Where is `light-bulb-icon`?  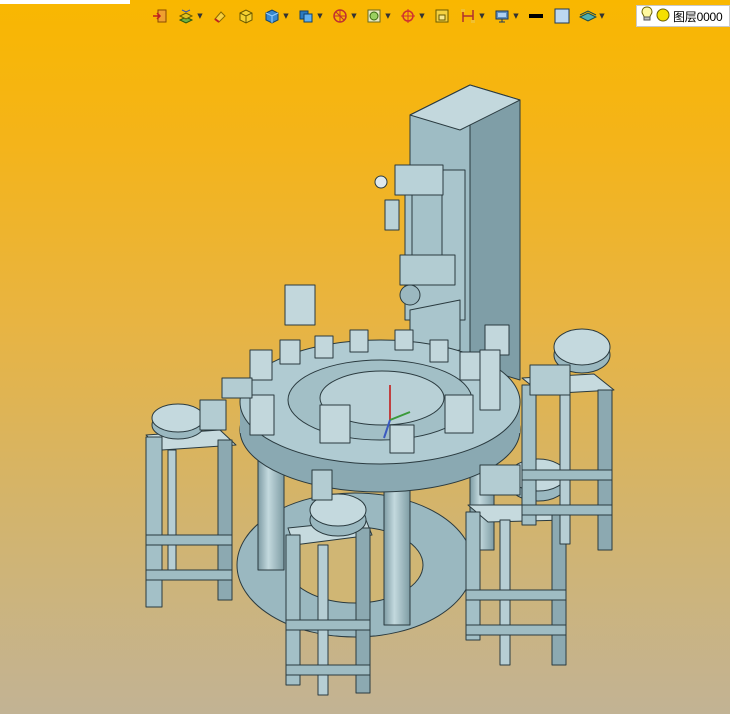 light-bulb-icon is located at coordinates (647, 16).